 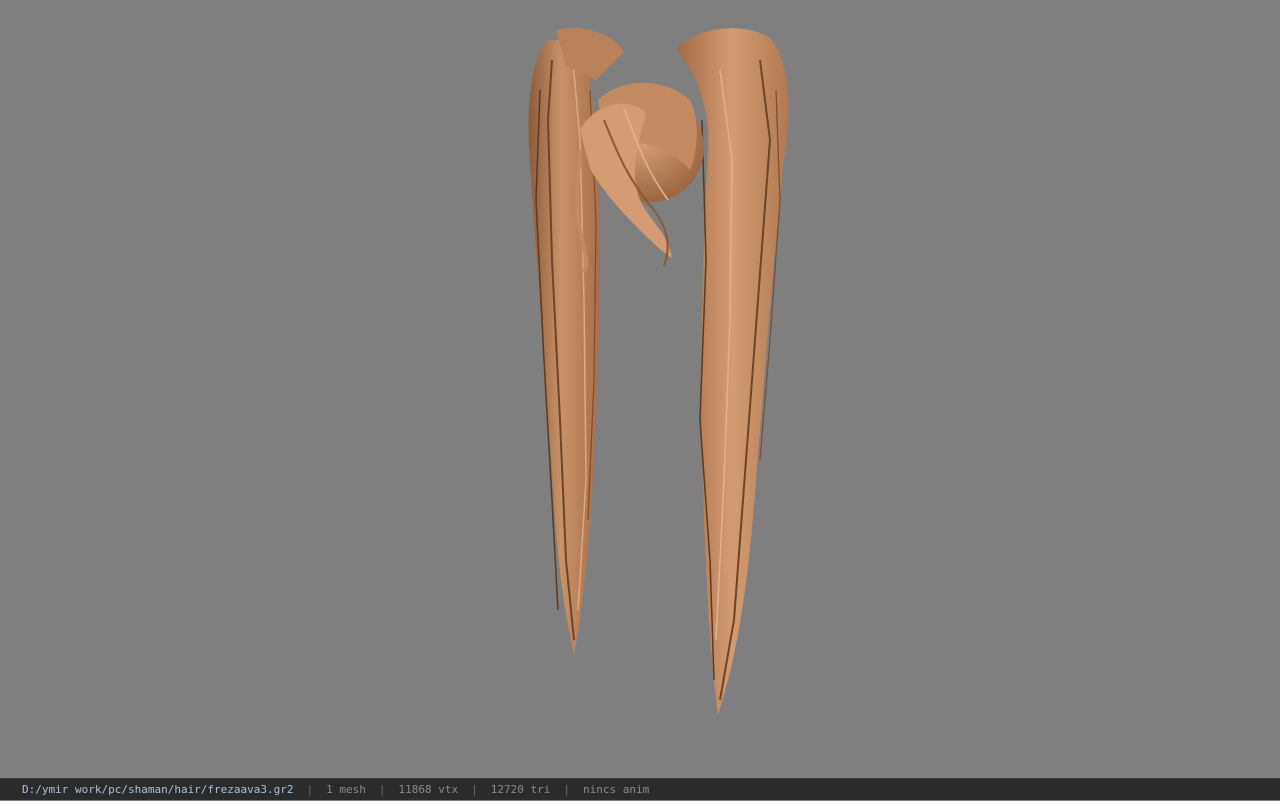 What do you see at coordinates (520, 789) in the screenshot?
I see `triangle-count-label: 12720 tri` at bounding box center [520, 789].